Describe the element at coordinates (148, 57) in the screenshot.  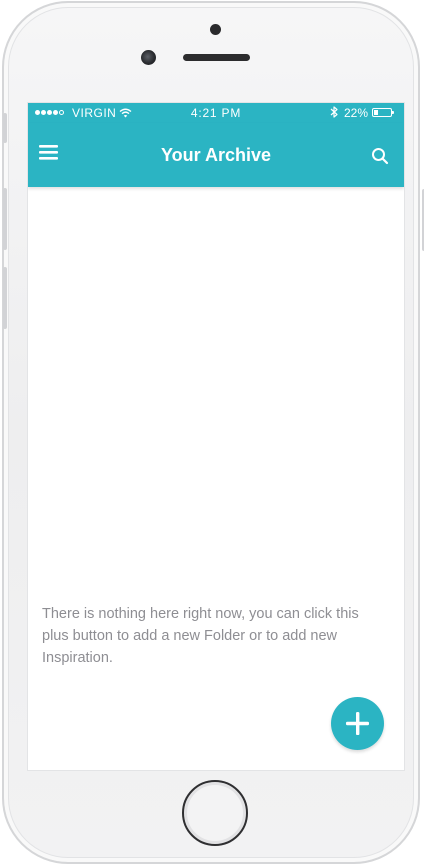
I see `front-camera` at that location.